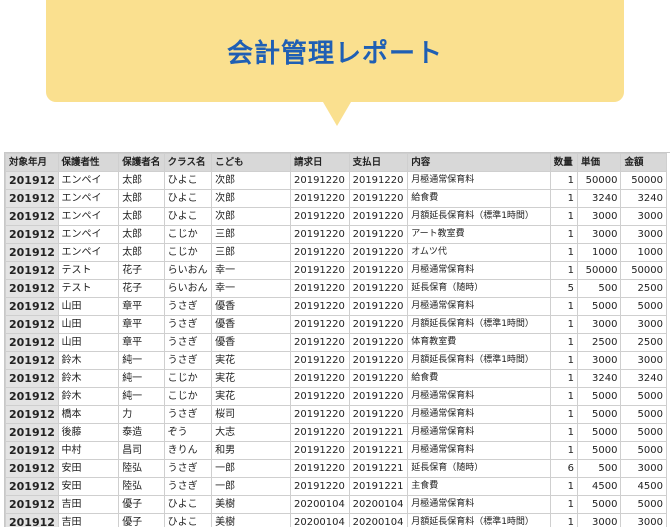  I want to click on cell-class-name: らいおん, so click(188, 271).